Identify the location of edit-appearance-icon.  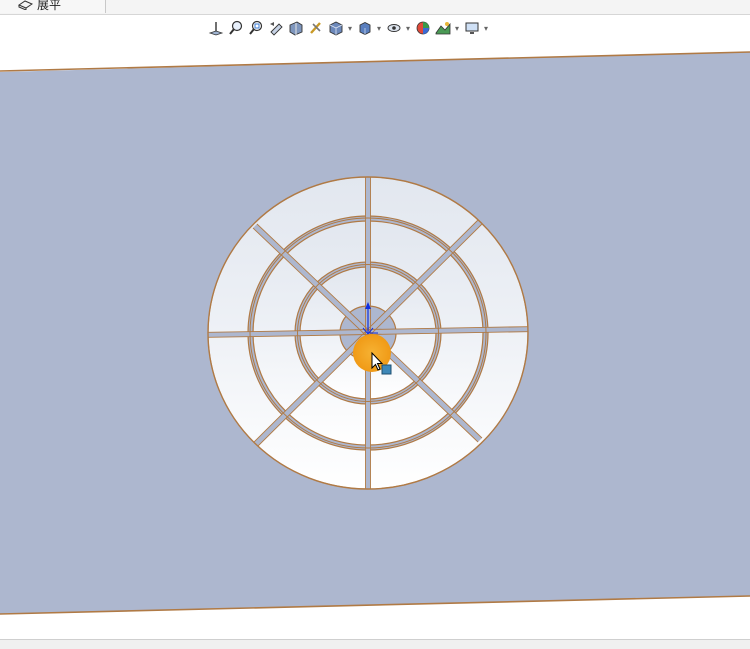
(422, 28).